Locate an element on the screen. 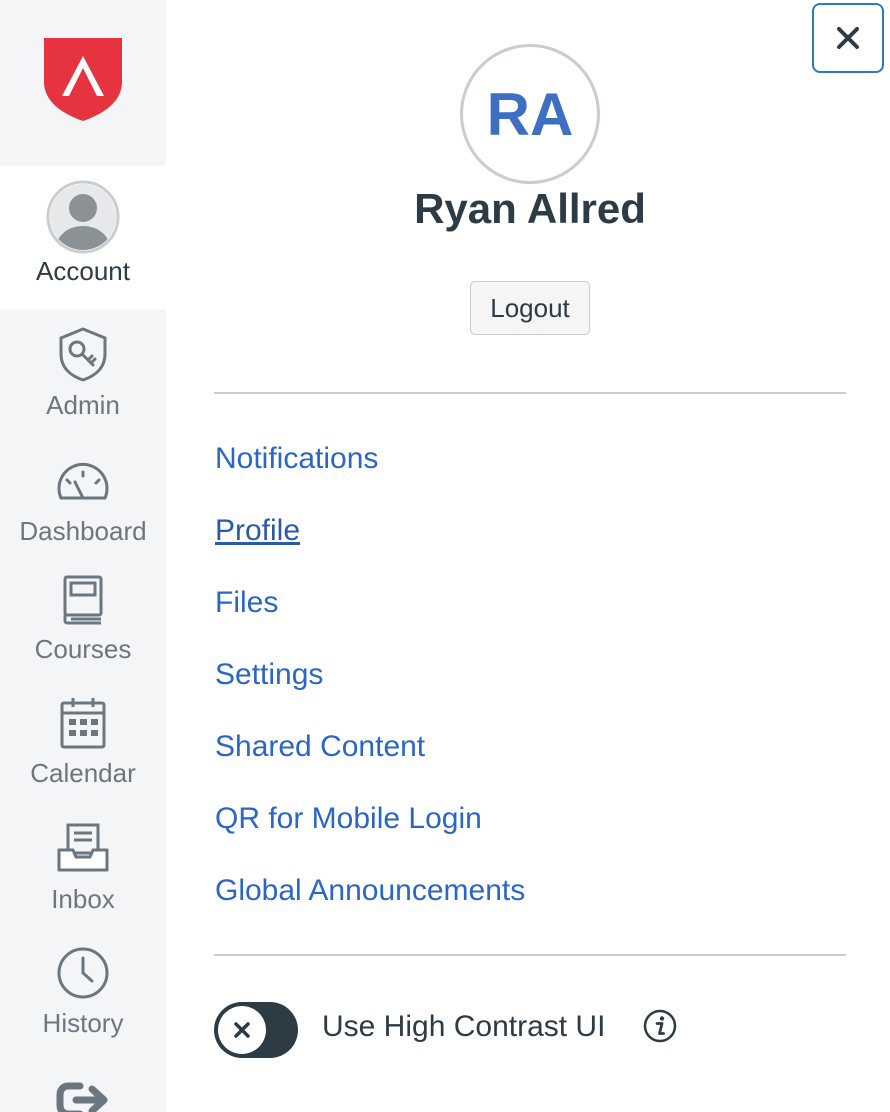 This screenshot has height=1112, width=890. brand-logo is located at coordinates (83, 83).